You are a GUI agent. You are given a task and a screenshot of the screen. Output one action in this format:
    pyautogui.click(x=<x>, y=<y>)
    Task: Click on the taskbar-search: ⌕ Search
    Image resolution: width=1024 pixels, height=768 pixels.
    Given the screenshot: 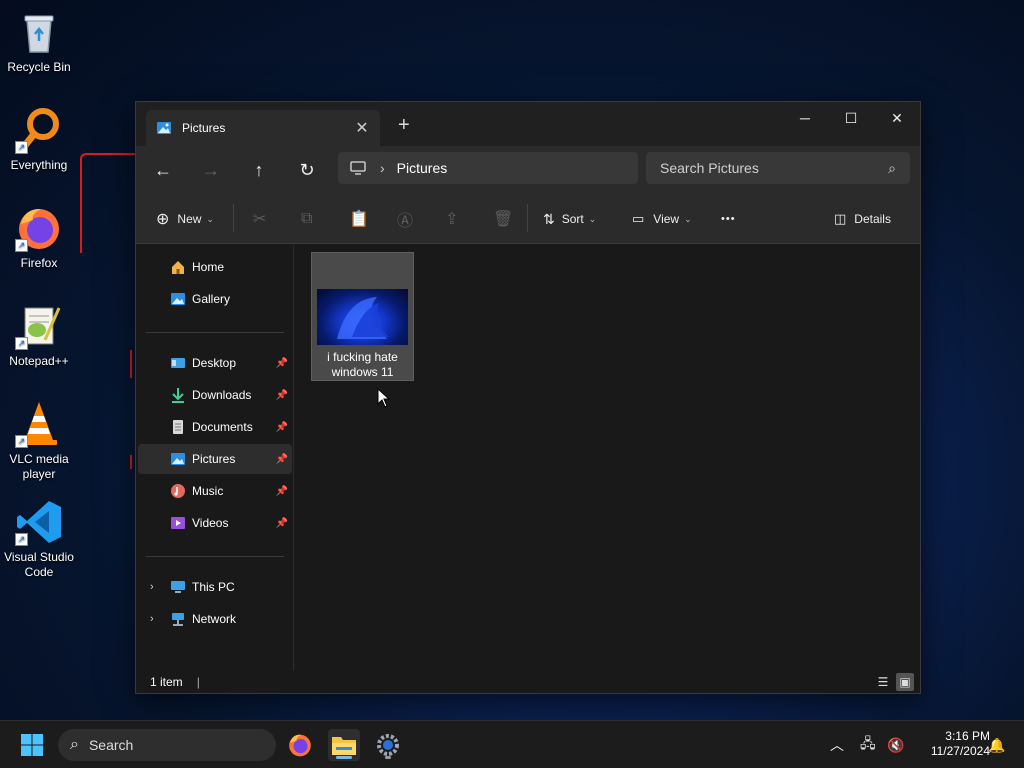 What is the action you would take?
    pyautogui.click(x=167, y=745)
    